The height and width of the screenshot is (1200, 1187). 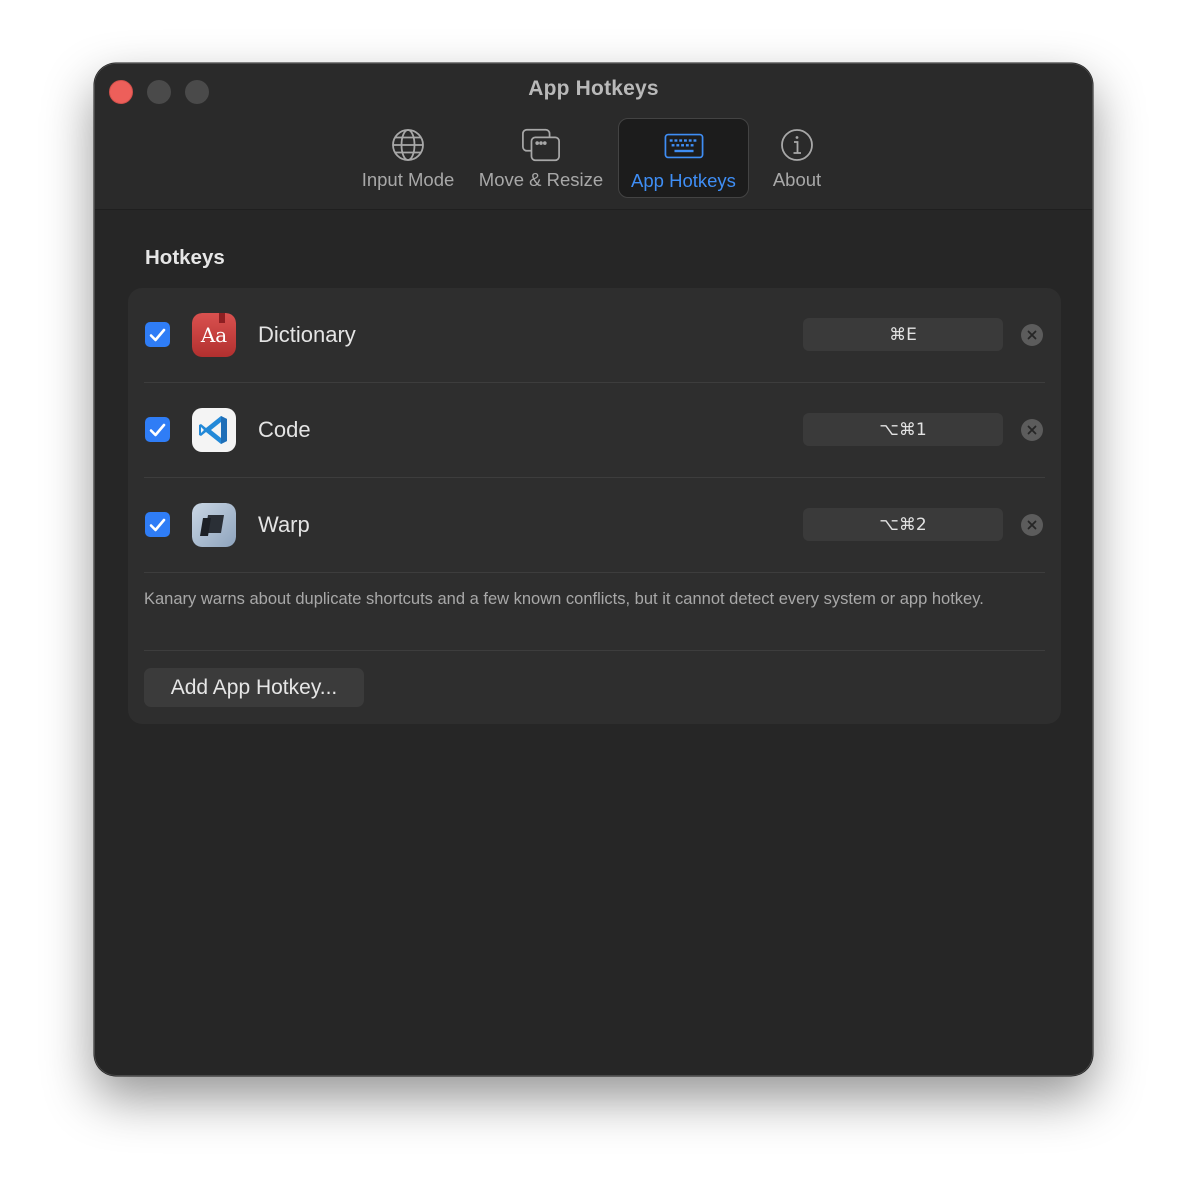 I want to click on tab-move-resize: Move & Resize, so click(x=541, y=158).